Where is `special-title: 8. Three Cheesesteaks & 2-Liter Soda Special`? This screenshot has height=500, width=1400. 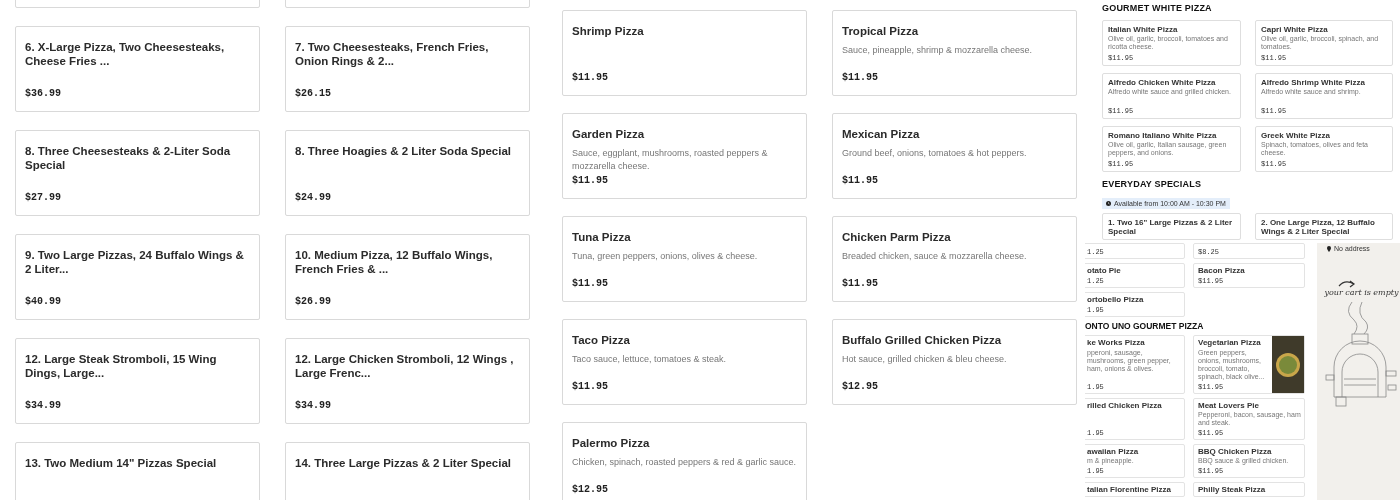
special-title: 8. Three Cheesesteaks & 2-Liter Soda Special is located at coordinates (128, 158).